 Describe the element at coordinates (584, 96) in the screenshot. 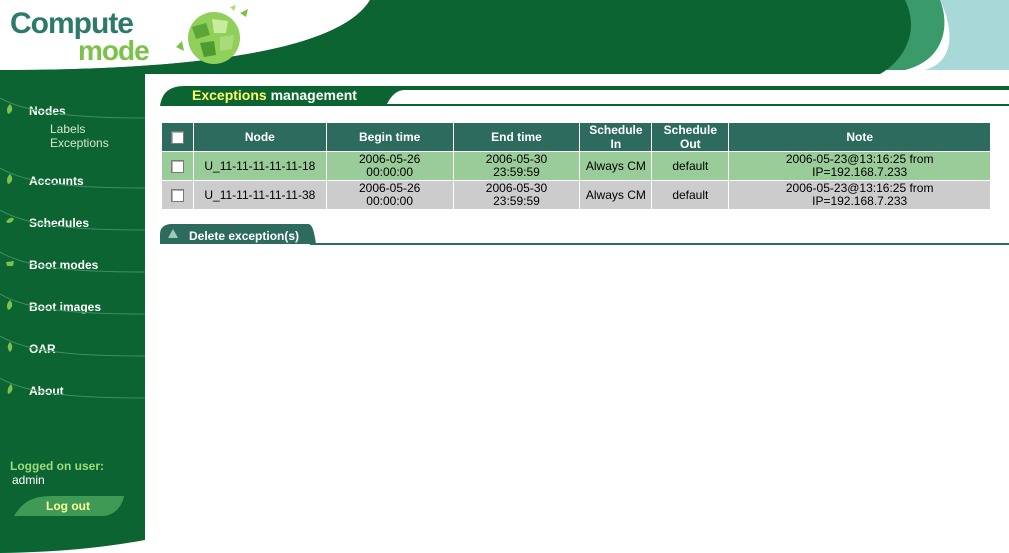

I see `page-title-bar: Exceptions management` at that location.